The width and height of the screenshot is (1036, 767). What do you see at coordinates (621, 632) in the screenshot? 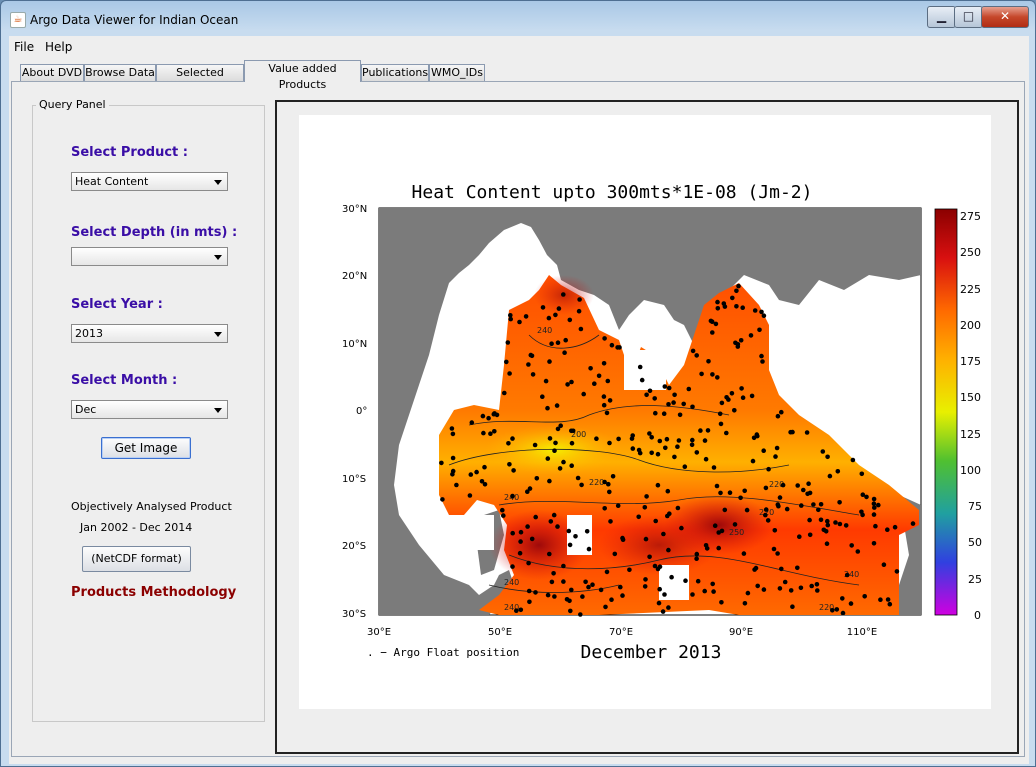
I see `lon-label: 70°E` at bounding box center [621, 632].